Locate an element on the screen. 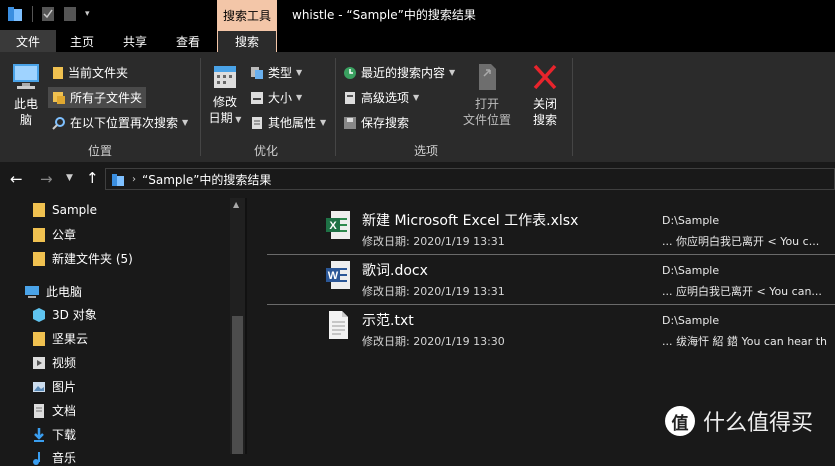 This screenshot has height=466, width=835. explorer-app-icon is located at coordinates (15, 14).